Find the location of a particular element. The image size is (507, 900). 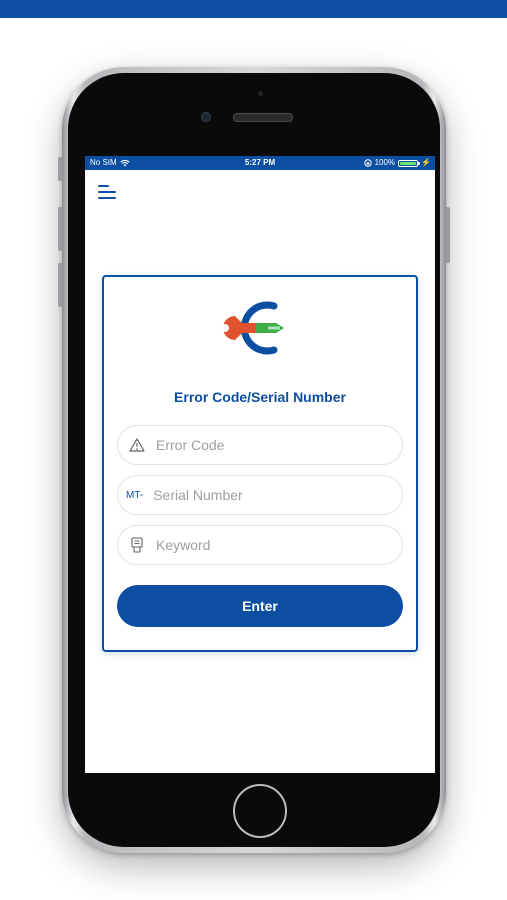

orientation-lock-icon is located at coordinates (367, 163).